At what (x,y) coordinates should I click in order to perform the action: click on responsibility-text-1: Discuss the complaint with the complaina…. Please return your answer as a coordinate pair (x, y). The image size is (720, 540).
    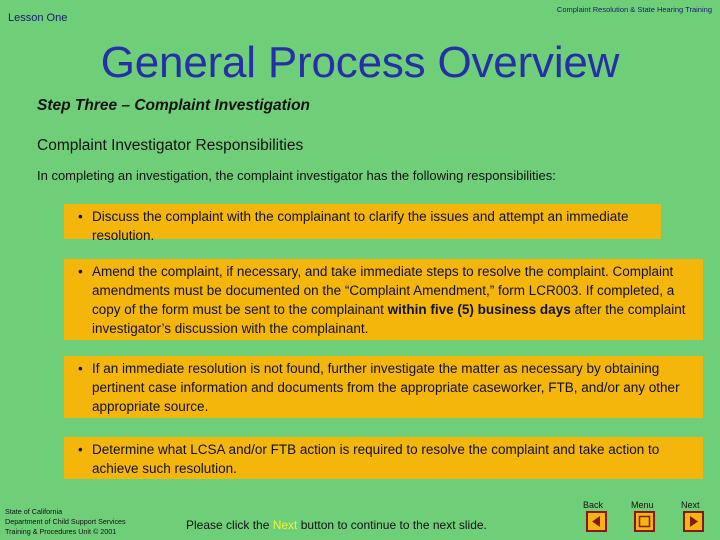
    Looking at the image, I should click on (360, 226).